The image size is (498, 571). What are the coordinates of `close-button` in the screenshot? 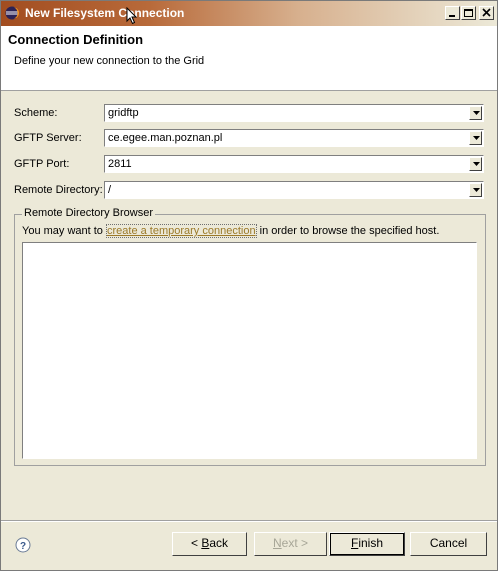 It's located at (486, 13).